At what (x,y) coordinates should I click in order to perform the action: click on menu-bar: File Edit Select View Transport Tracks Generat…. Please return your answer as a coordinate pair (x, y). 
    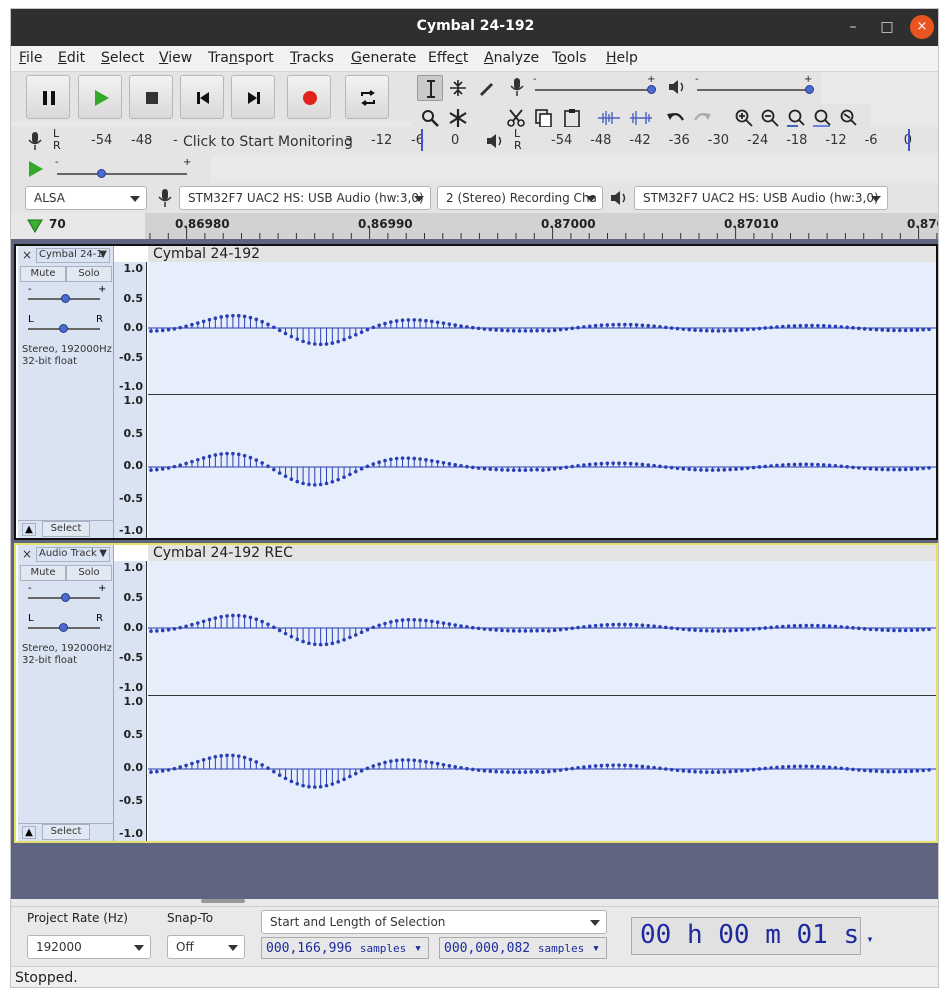
    Looking at the image, I should click on (474, 59).